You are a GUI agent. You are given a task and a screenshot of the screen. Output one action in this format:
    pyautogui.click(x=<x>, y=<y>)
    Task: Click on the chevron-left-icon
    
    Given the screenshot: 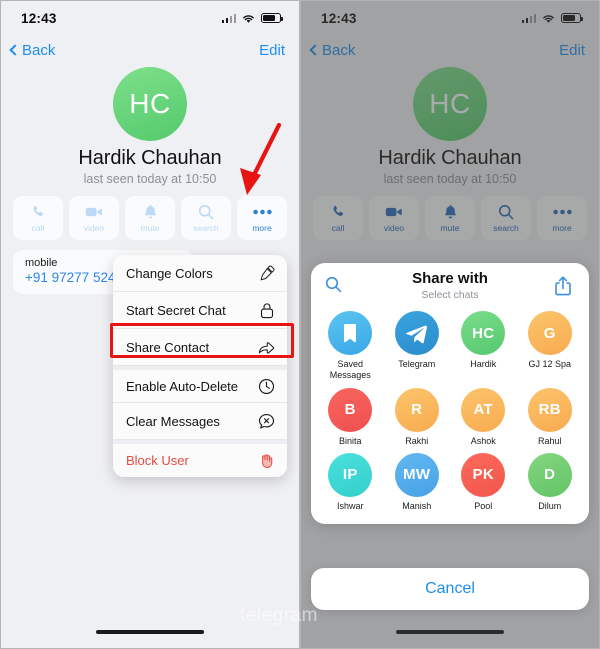 What is the action you would take?
    pyautogui.click(x=315, y=50)
    